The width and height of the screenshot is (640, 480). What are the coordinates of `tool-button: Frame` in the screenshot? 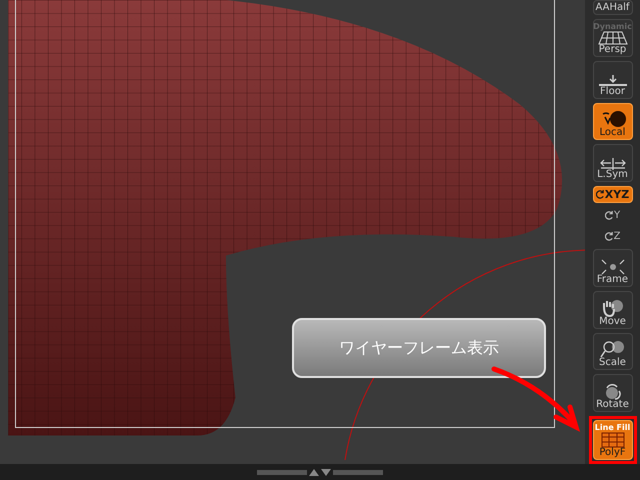 It's located at (612, 268).